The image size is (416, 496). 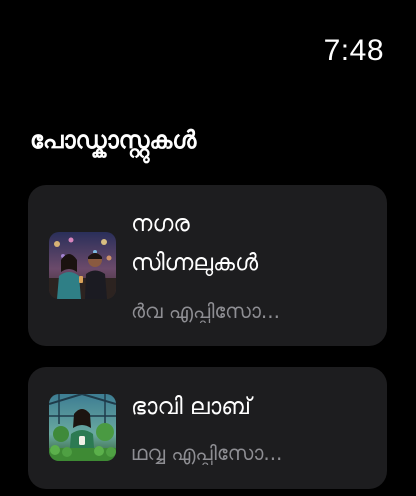 What do you see at coordinates (195, 243) in the screenshot?
I see `podcast-title: നഗര സിഗ്നലുകൾ` at bounding box center [195, 243].